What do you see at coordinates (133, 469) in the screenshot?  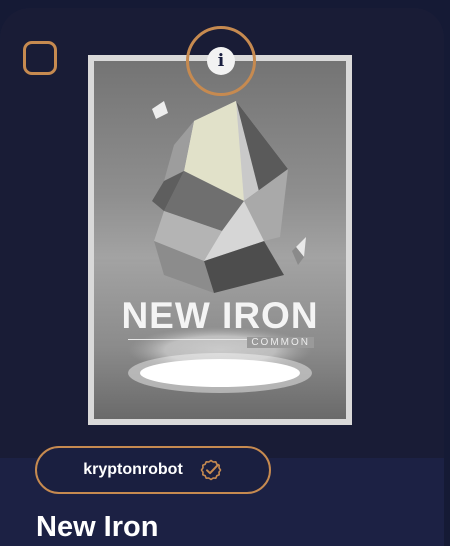 I see `creator-name: kryptonrobot` at bounding box center [133, 469].